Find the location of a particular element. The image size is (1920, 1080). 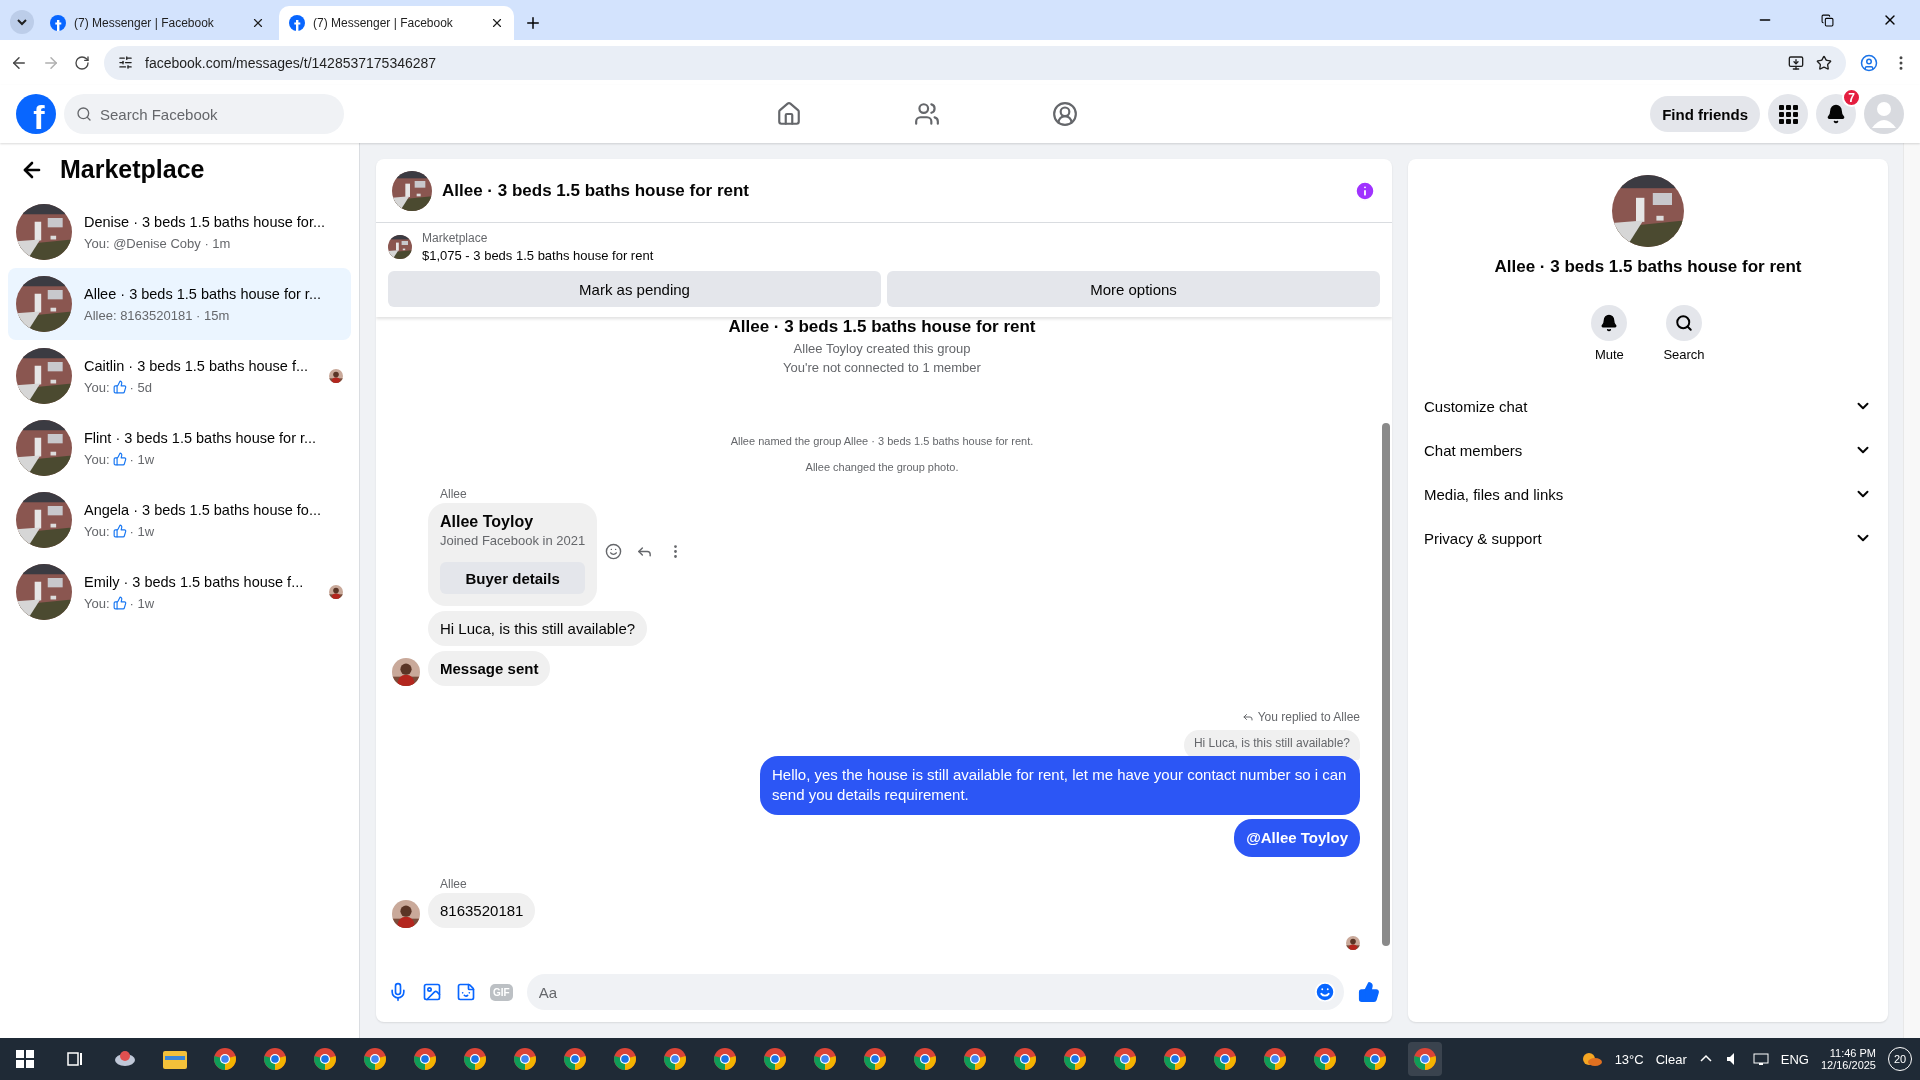

listing-button: More options is located at coordinates (1133, 289).